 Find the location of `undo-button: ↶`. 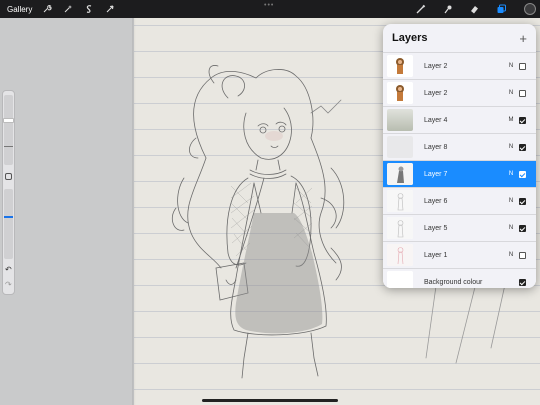

undo-button: ↶ is located at coordinates (8, 269).